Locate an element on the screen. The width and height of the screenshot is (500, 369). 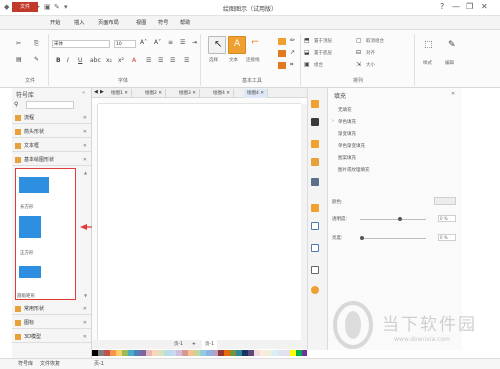
library-row-flowchart: 流程 ✕ is located at coordinates (51, 118).